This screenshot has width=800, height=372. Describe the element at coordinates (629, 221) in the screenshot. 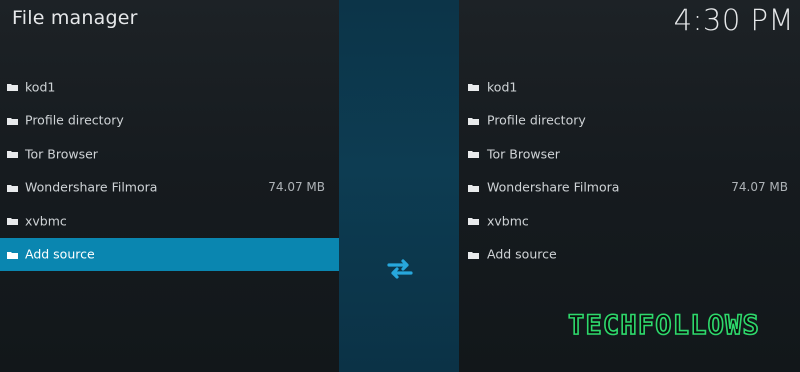

I see `right-list-item-xvbmc: xvbmc` at that location.